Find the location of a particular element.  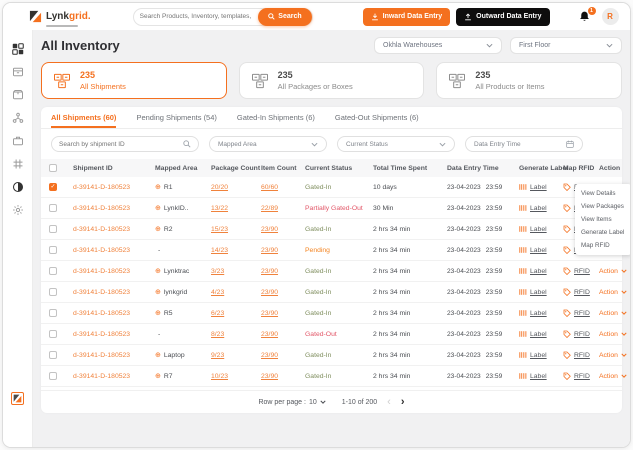

item-count-link: 60/60 is located at coordinates (269, 187).